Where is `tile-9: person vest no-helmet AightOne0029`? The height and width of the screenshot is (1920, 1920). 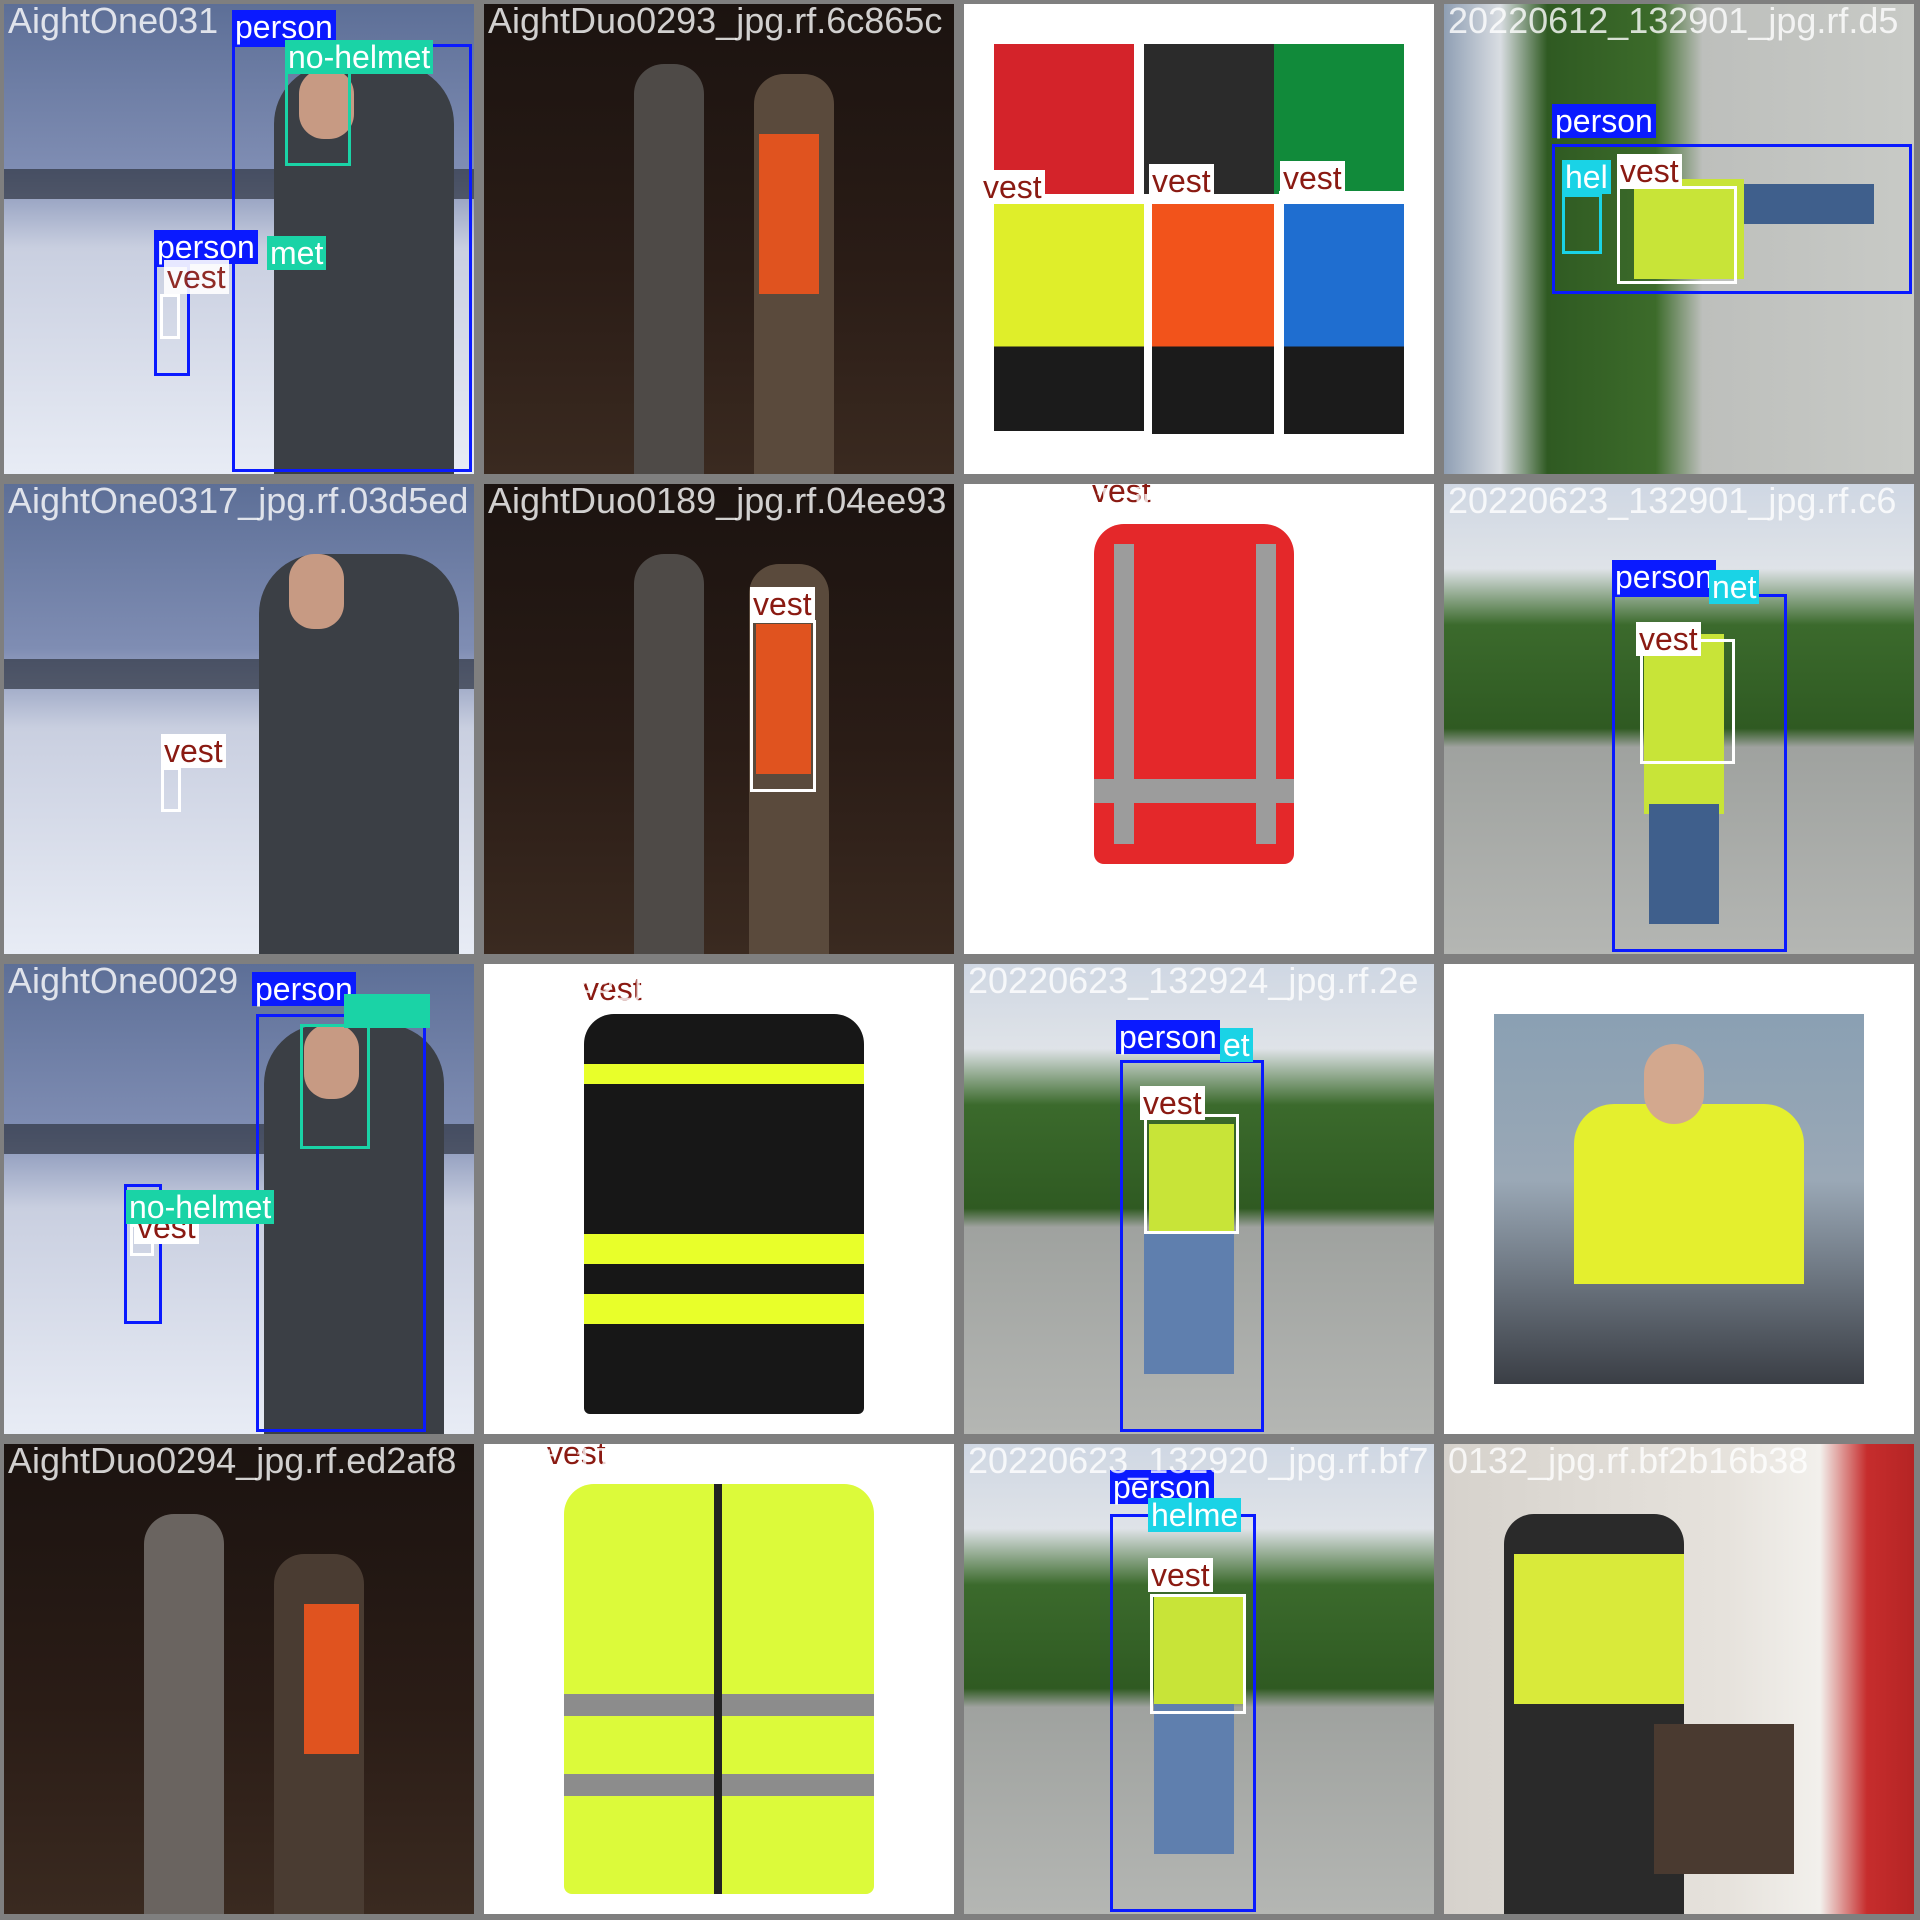 tile-9: person vest no-helmet AightOne0029 is located at coordinates (239, 1199).